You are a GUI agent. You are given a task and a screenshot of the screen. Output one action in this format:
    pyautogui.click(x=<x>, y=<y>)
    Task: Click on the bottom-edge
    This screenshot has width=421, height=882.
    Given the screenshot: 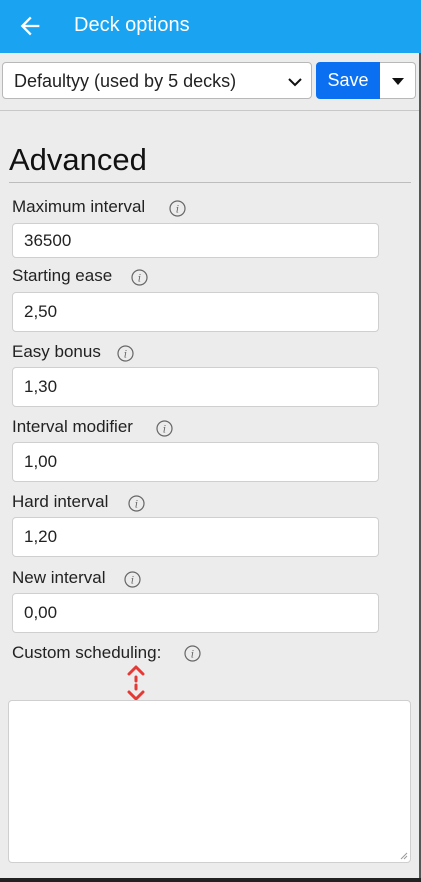 What is the action you would take?
    pyautogui.click(x=210, y=880)
    